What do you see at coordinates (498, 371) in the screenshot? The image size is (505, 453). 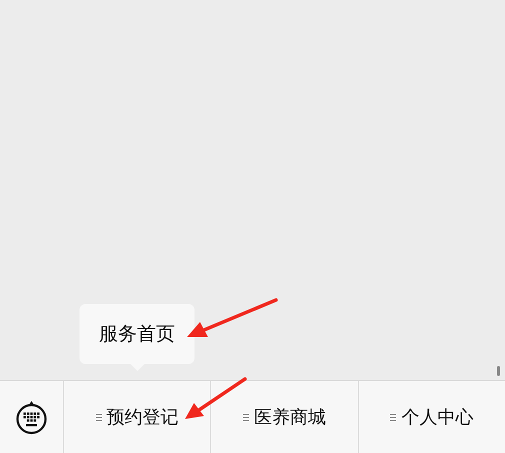 I see `scrollbar` at bounding box center [498, 371].